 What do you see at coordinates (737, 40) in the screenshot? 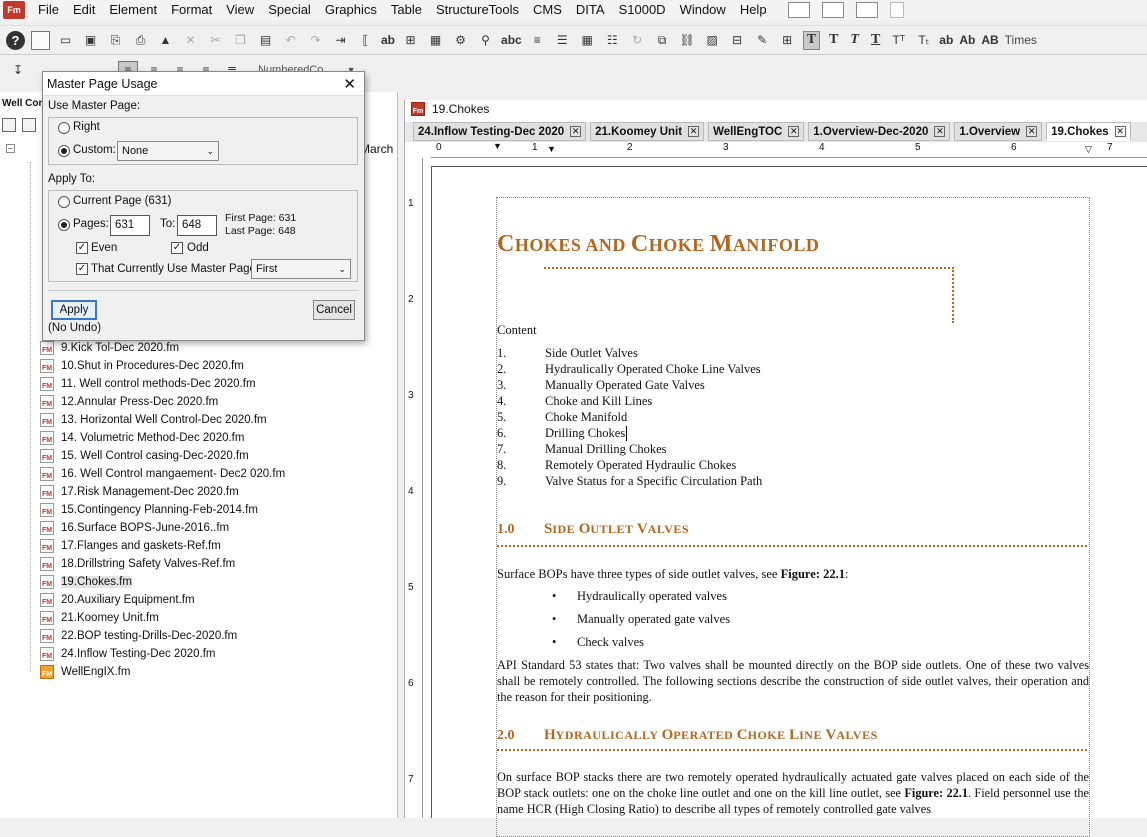
I see `structure-icon: ⊟` at bounding box center [737, 40].